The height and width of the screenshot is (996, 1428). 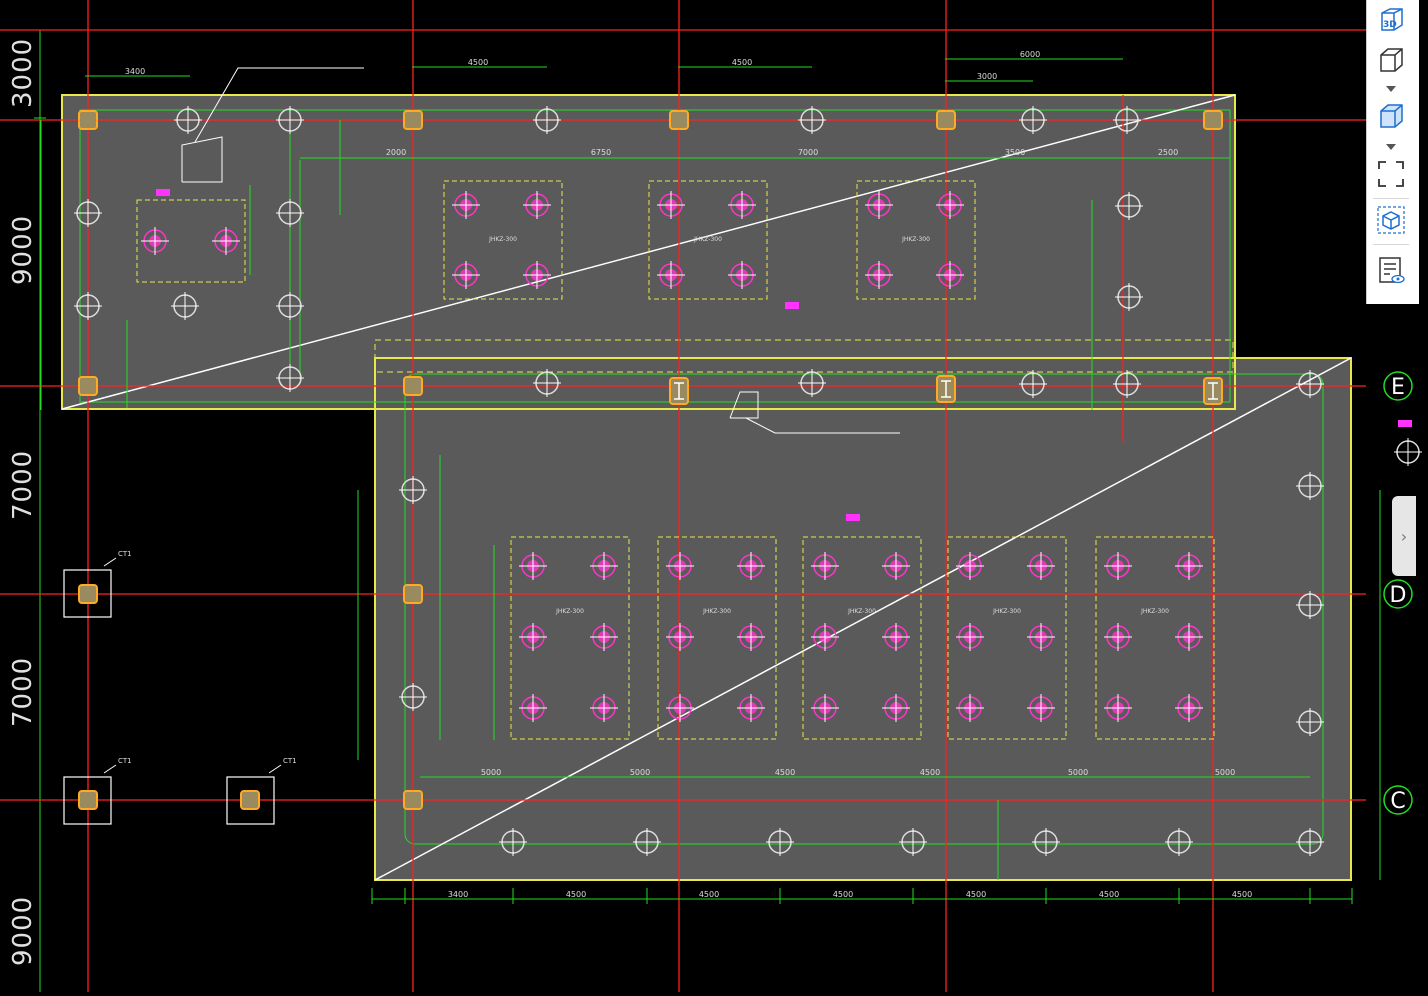 What do you see at coordinates (1398, 387) in the screenshot?
I see `axis-bubble-label: E` at bounding box center [1398, 387].